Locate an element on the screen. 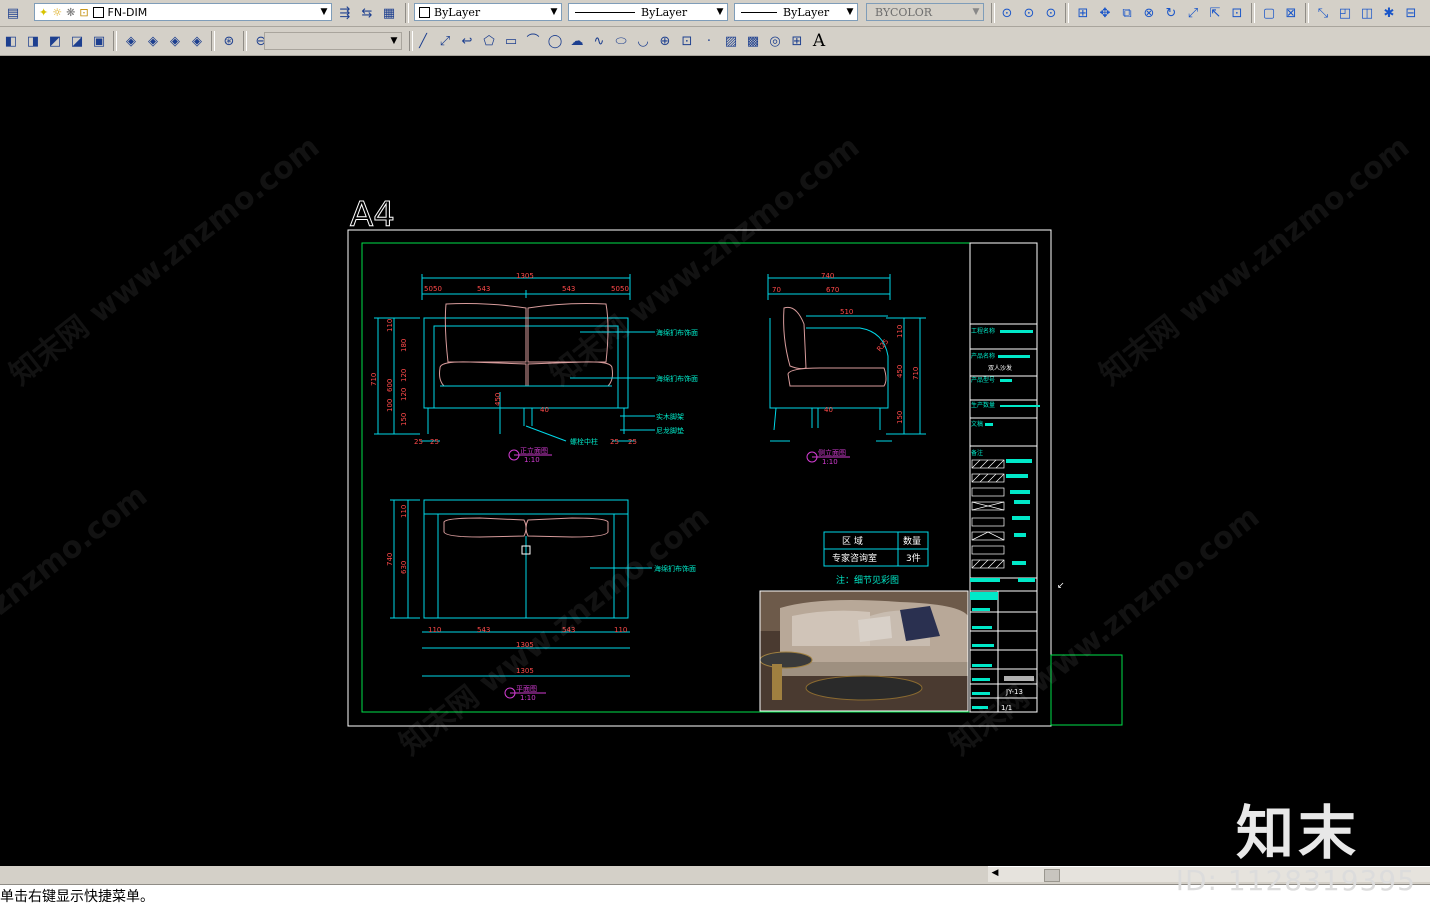  title-value-product: 双人沙发 is located at coordinates (1000, 368).